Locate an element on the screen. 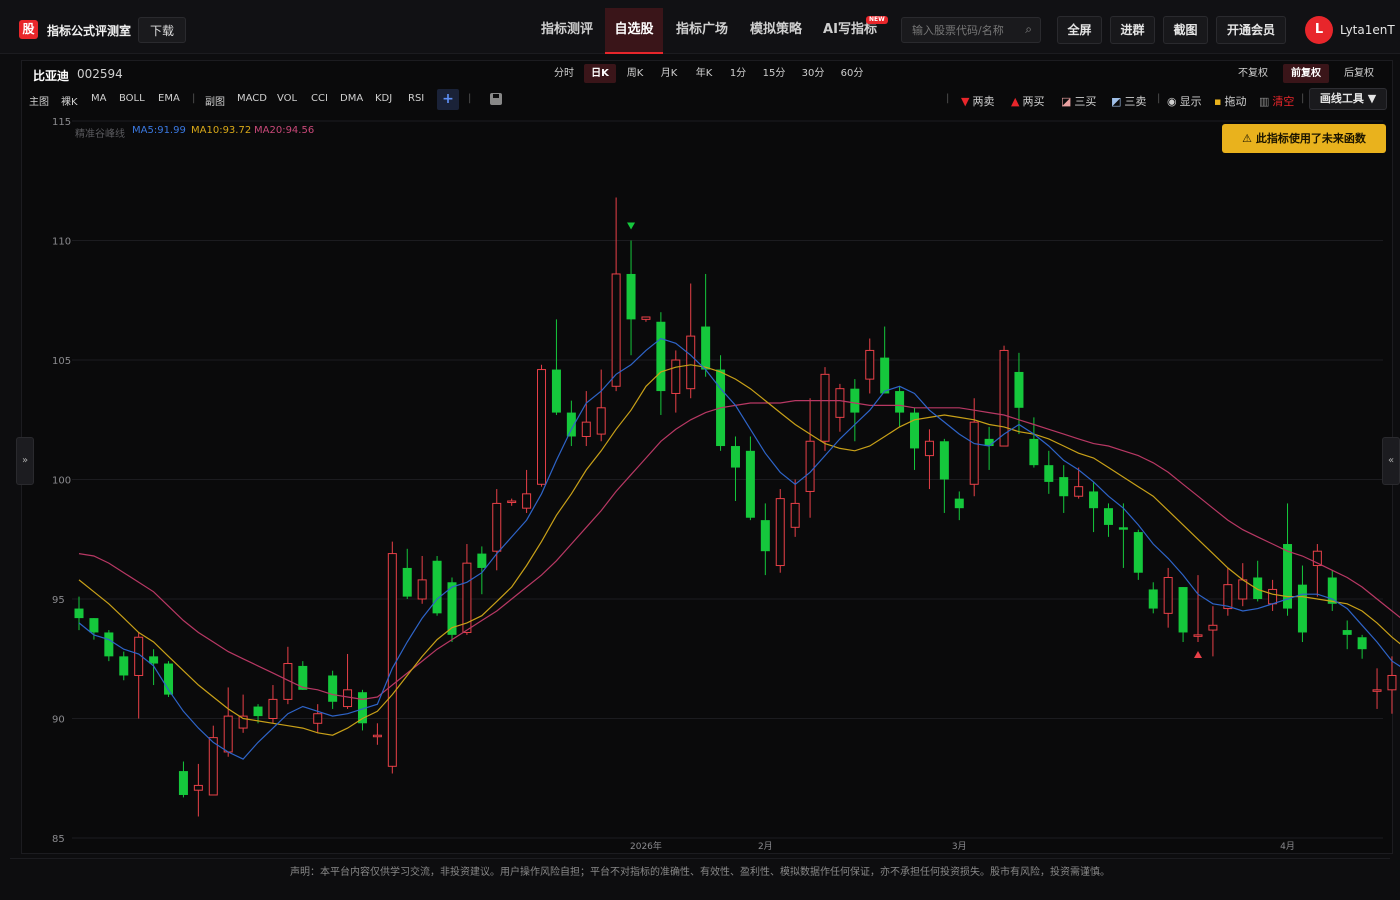 The image size is (1400, 900). footer-divider is located at coordinates (700, 858).